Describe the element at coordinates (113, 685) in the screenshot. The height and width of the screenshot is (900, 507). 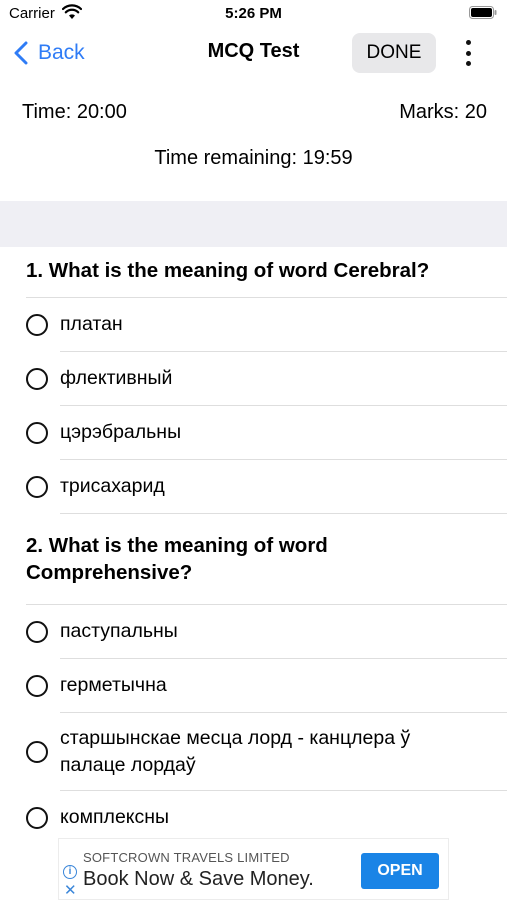
I see `option-label: герметычна` at that location.